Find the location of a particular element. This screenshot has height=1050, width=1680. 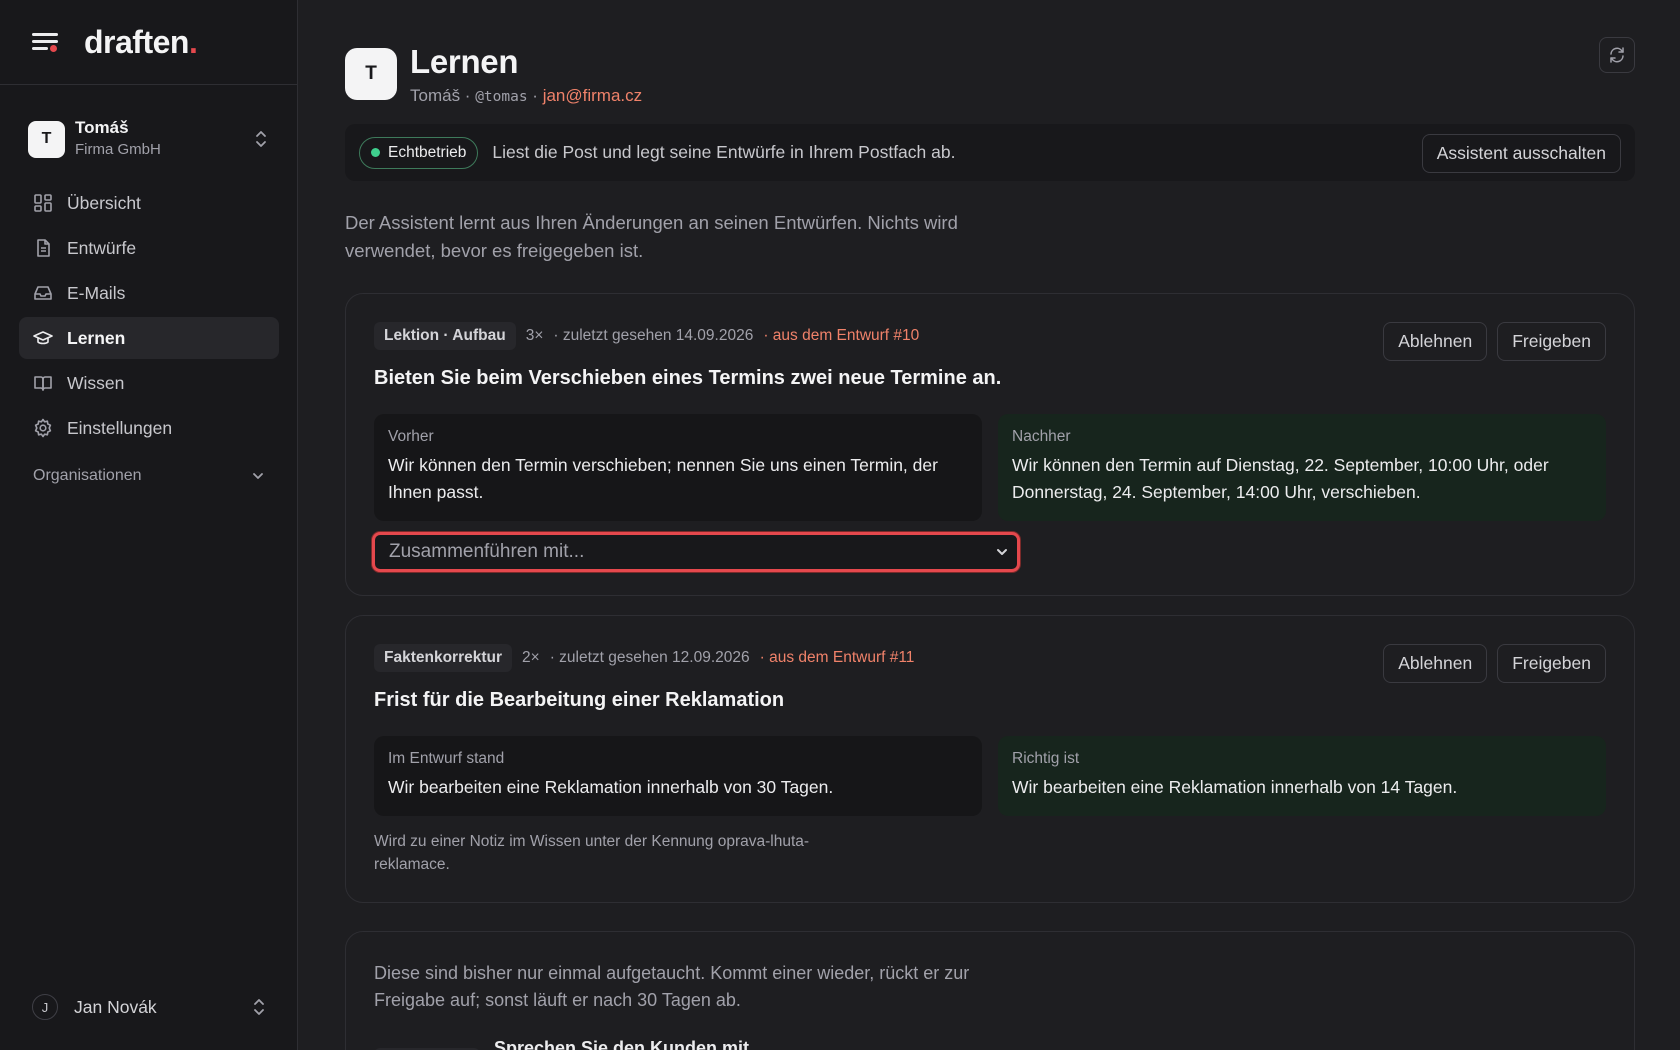

after-label: Richtig ist is located at coordinates (1046, 758).